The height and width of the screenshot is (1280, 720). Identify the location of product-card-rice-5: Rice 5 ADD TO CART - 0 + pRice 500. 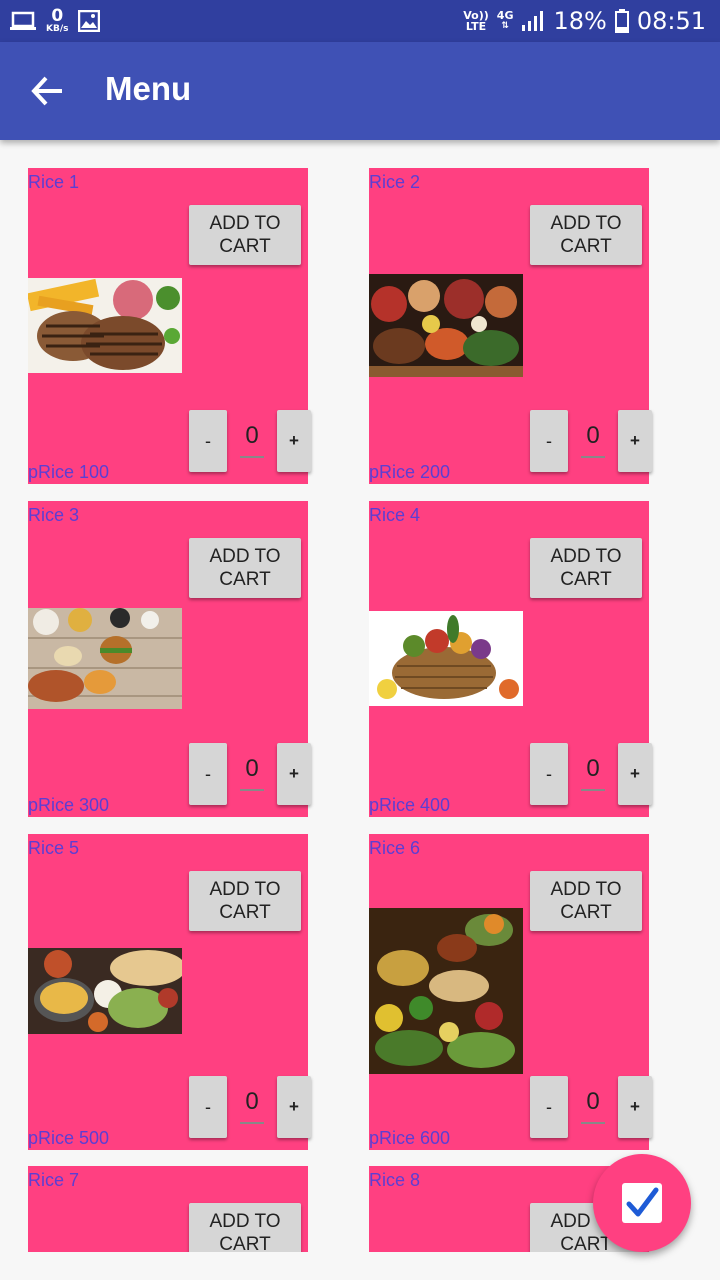
(169, 992).